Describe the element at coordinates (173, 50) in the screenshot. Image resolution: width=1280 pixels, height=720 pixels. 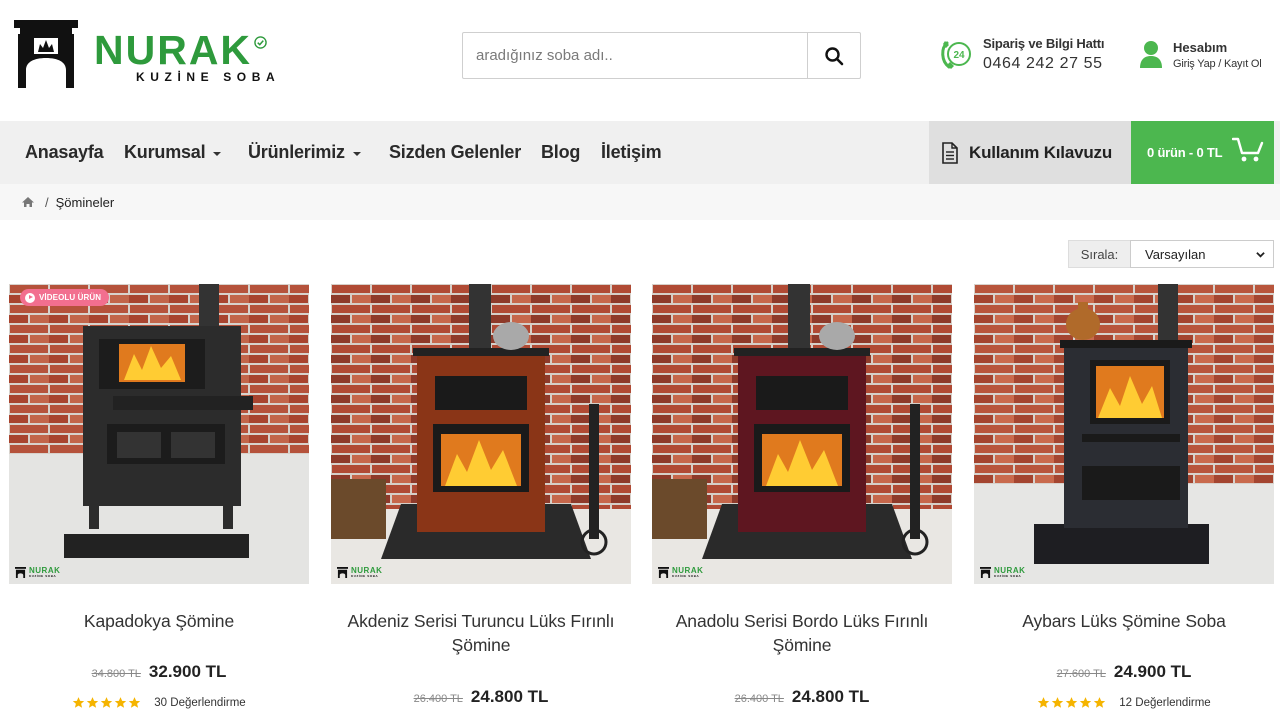
I see `brand-name: NURAK` at that location.